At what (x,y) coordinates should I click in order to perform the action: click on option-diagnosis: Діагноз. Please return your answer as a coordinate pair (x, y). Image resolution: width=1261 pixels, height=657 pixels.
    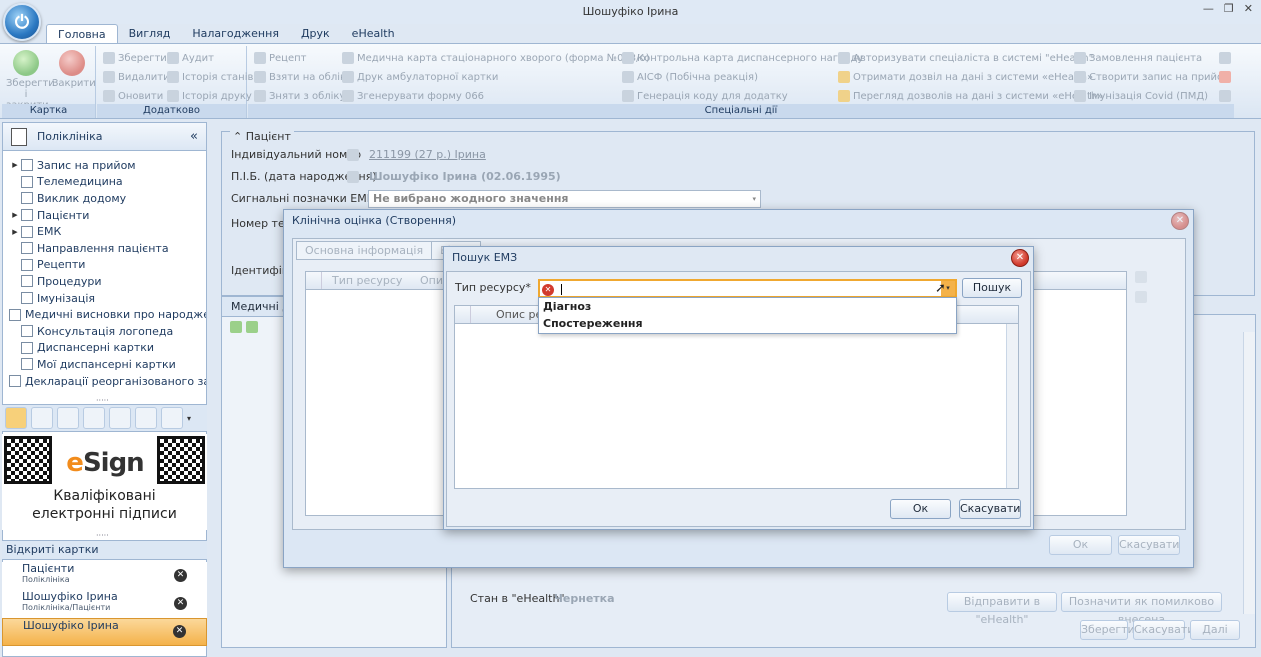
    Looking at the image, I should click on (747, 306).